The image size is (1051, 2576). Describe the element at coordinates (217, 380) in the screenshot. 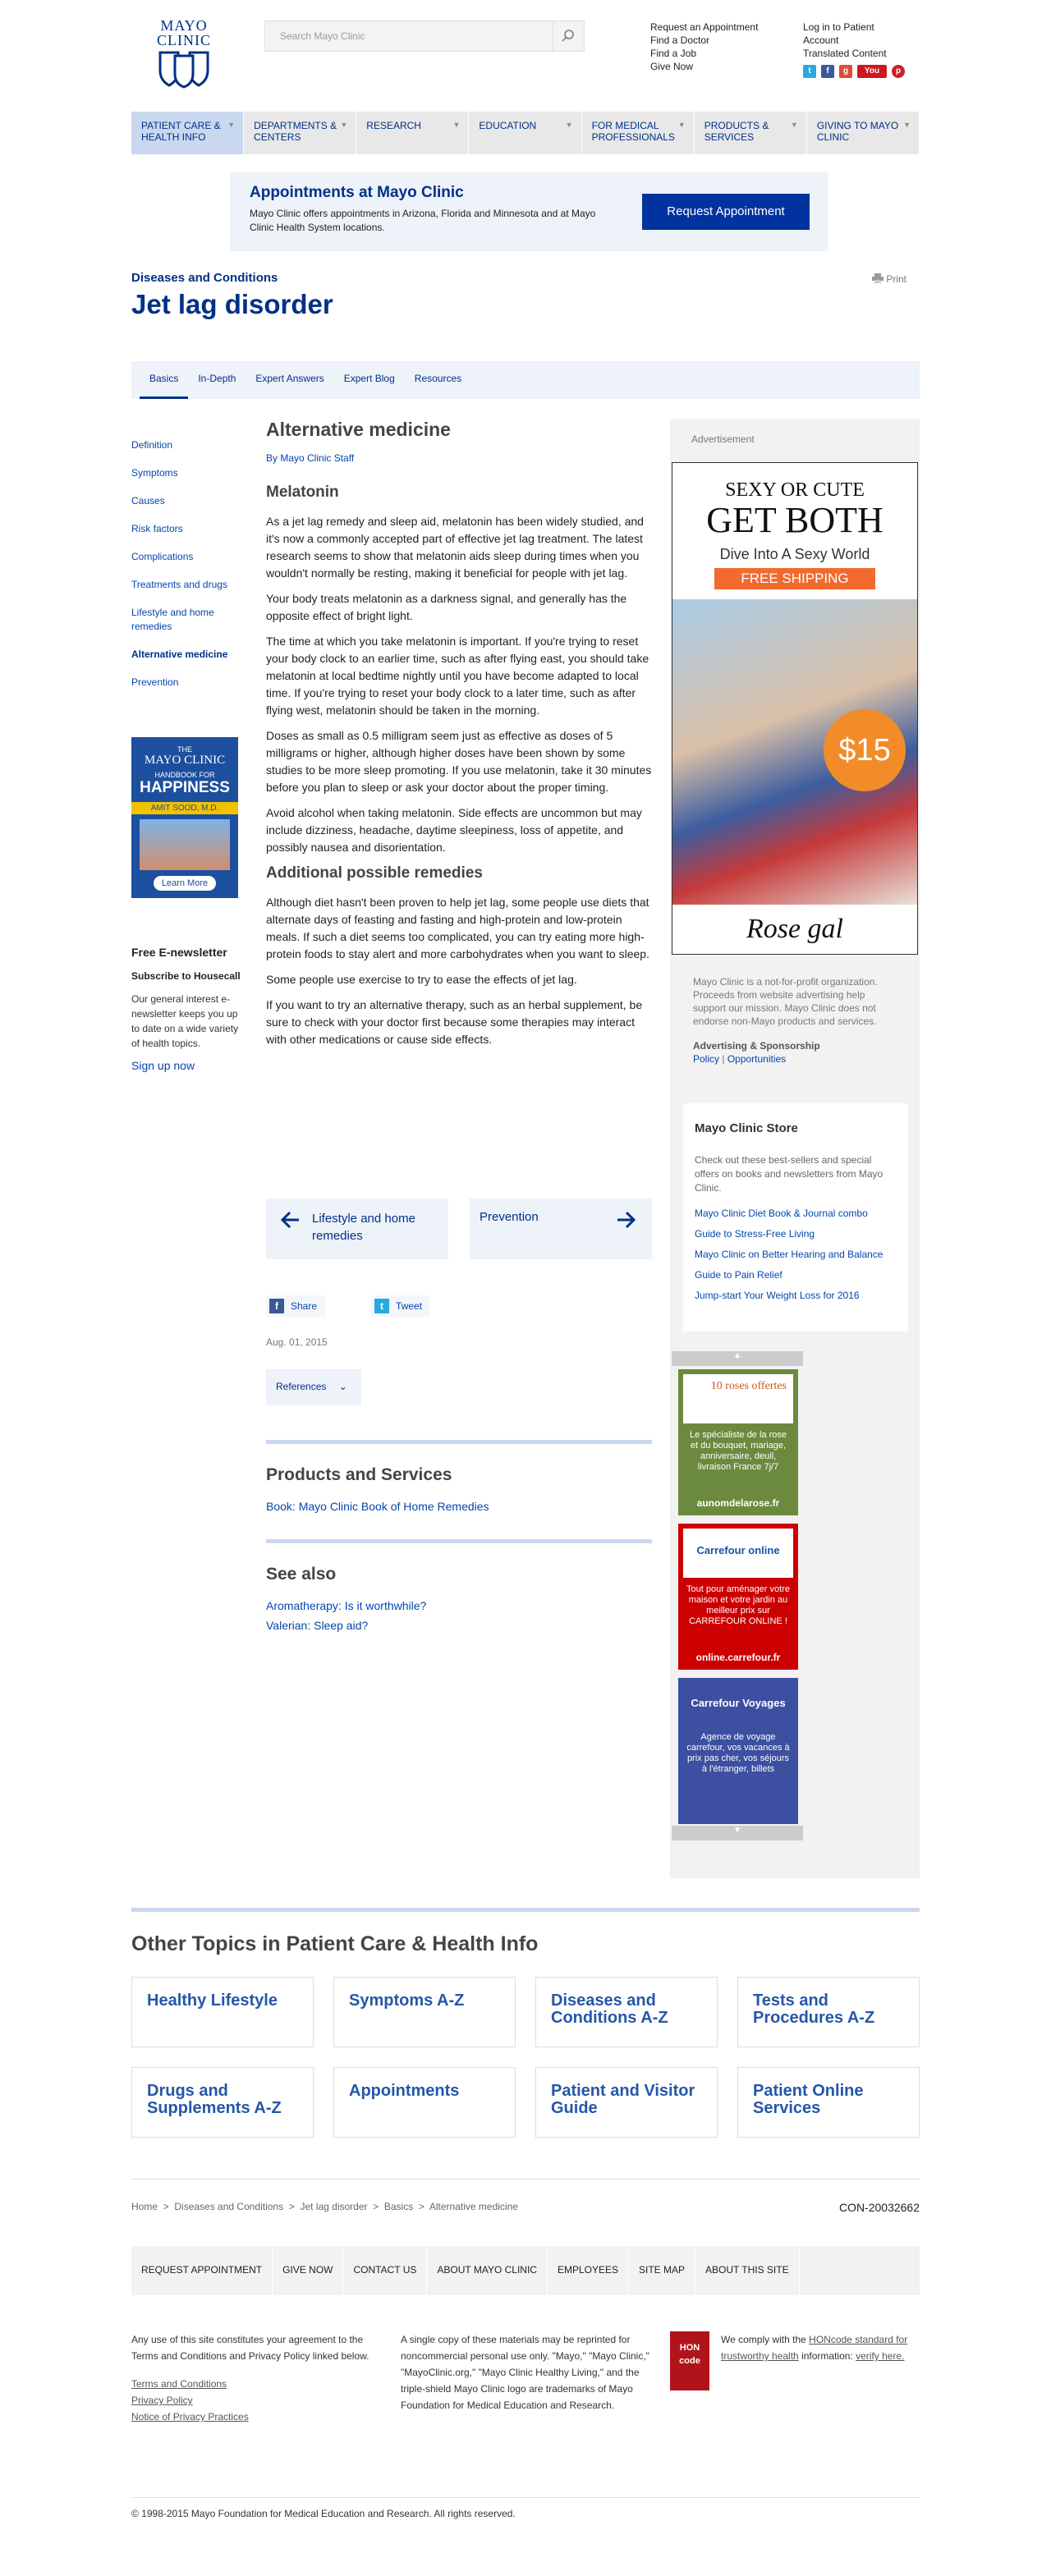

I see `tab-in-depth: In-Depth` at that location.